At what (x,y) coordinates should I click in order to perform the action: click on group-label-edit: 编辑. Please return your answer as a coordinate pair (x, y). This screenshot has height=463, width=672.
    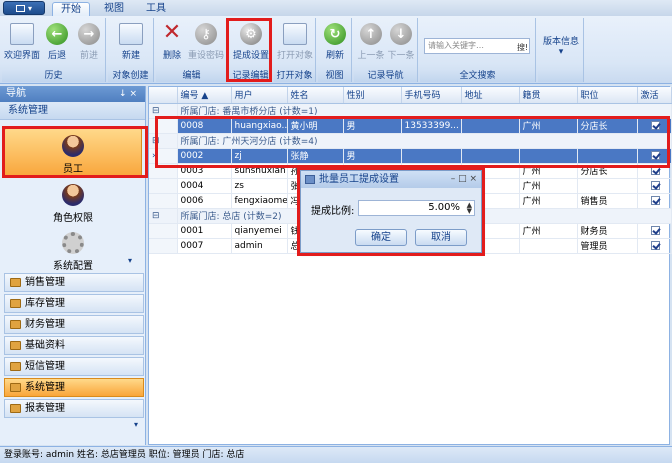
    Looking at the image, I should click on (191, 76).